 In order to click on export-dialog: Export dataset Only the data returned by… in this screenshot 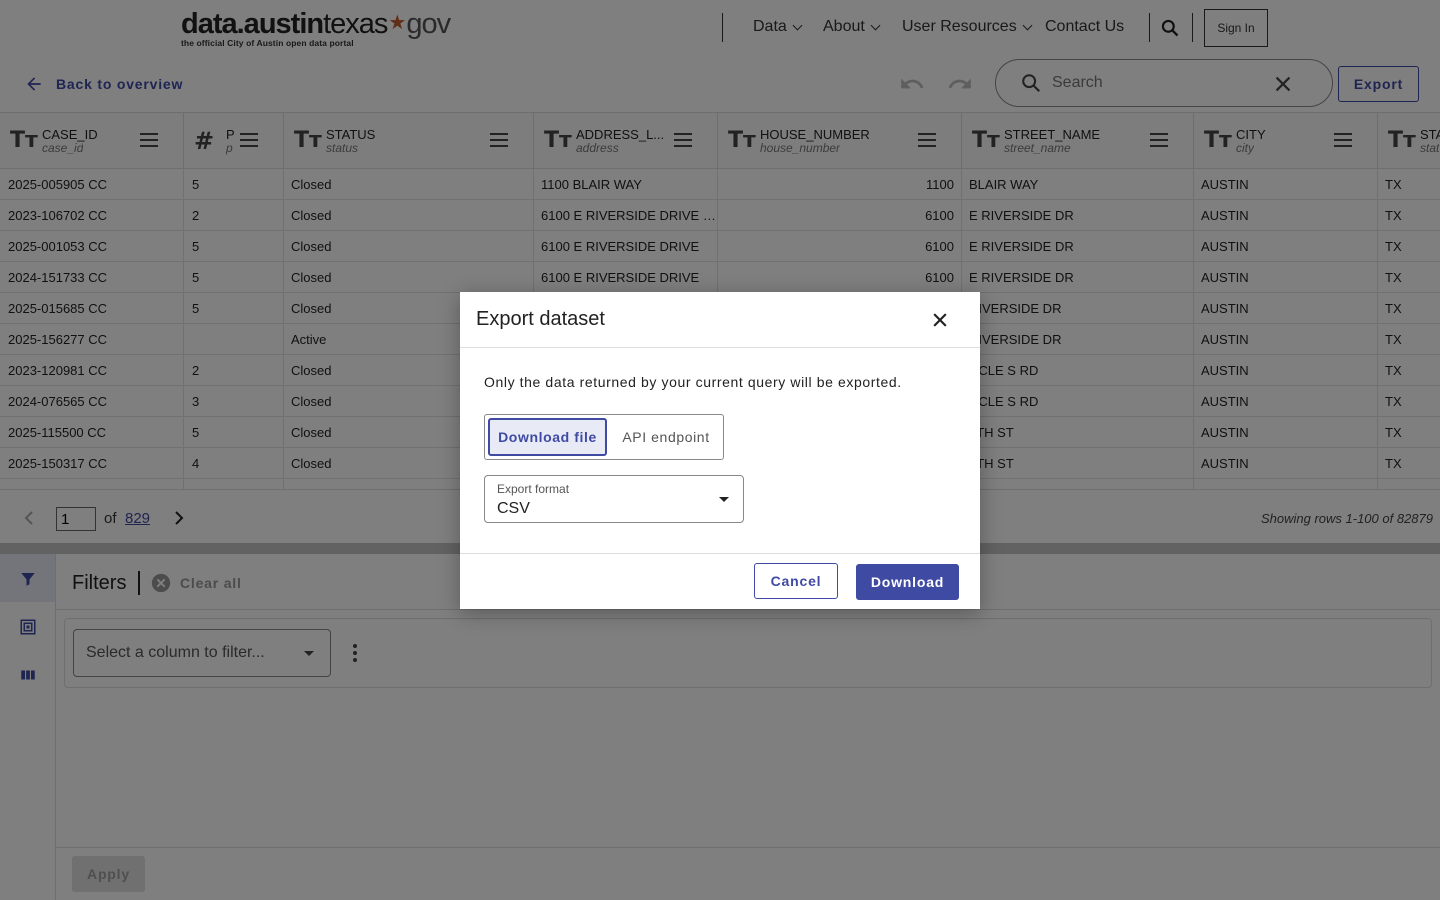, I will do `click(720, 450)`.